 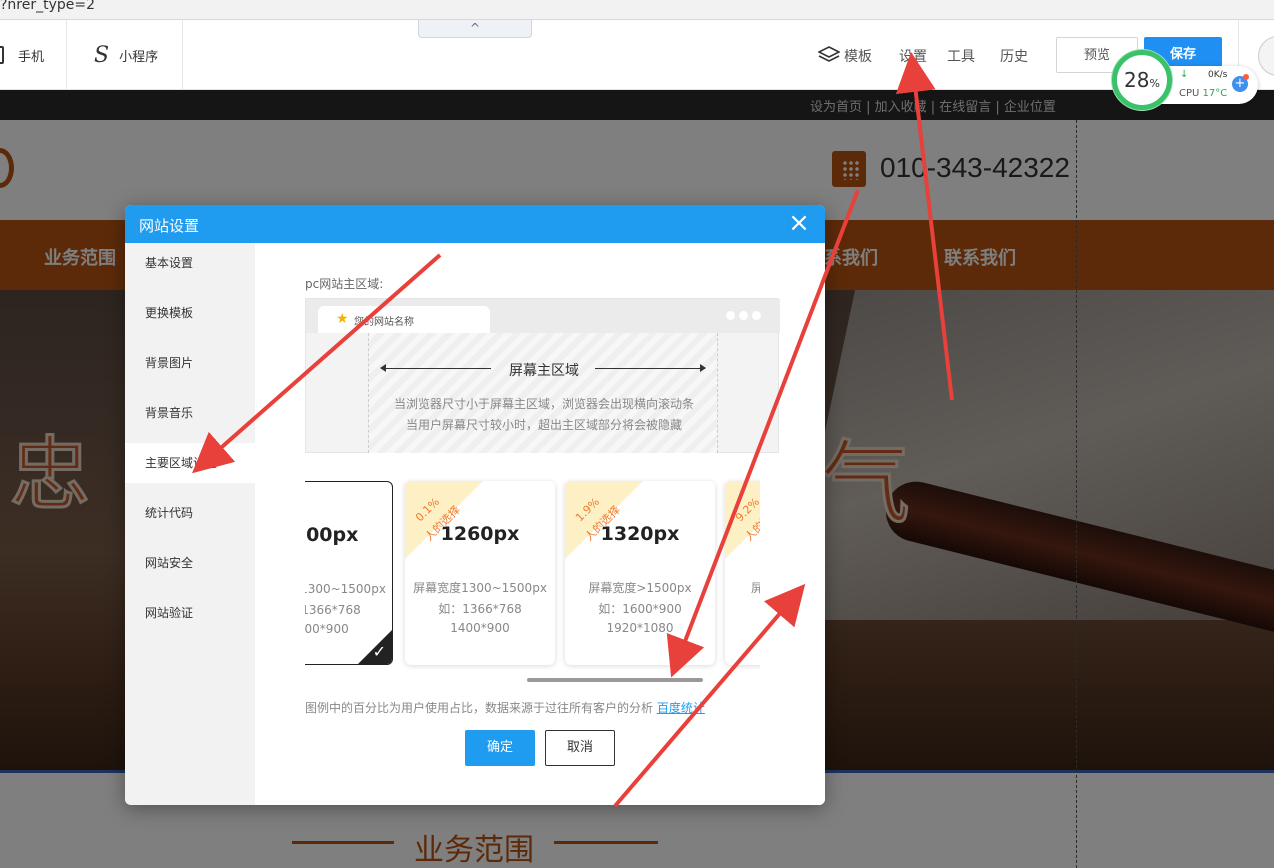 What do you see at coordinates (543, 425) in the screenshot?
I see `illustration-desc-2: 当用户屏幕尺寸较小时，超出主区域部分将会被隐藏` at bounding box center [543, 425].